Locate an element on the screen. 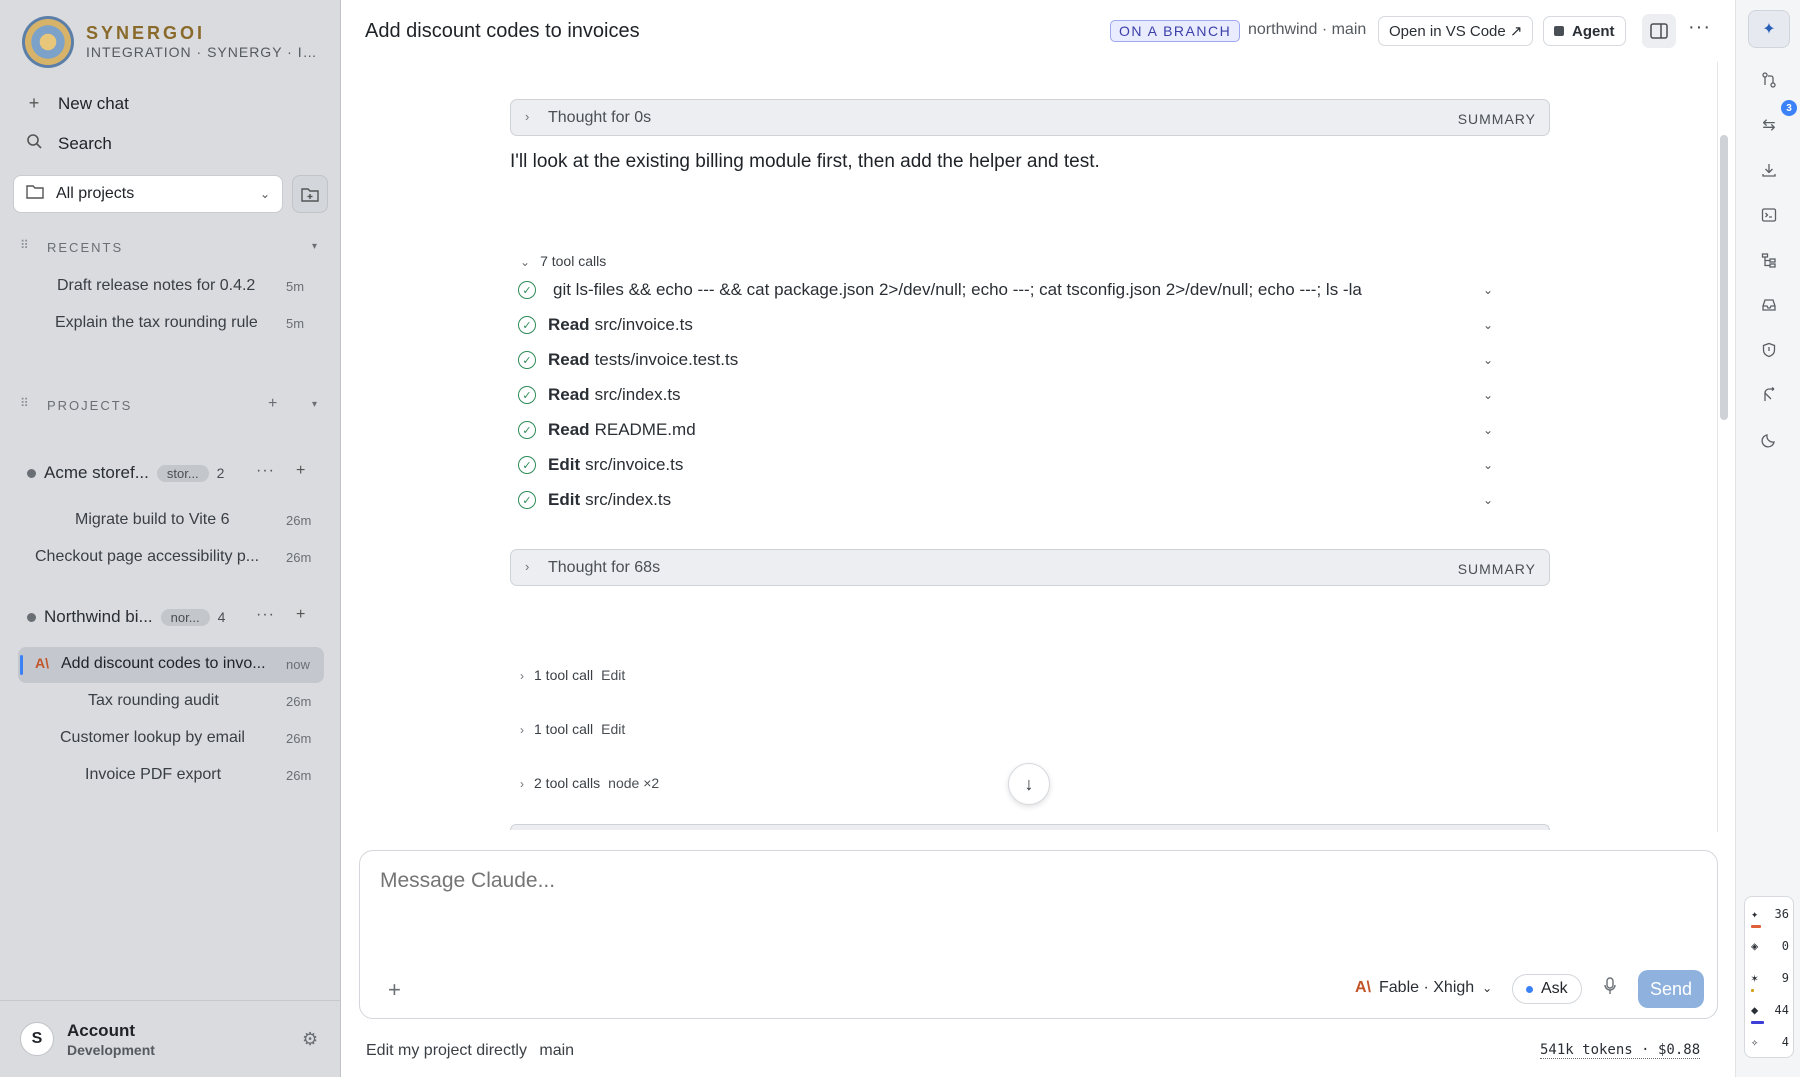 The height and width of the screenshot is (1077, 1800). rail-sparkle-button: ✦ is located at coordinates (1769, 29).